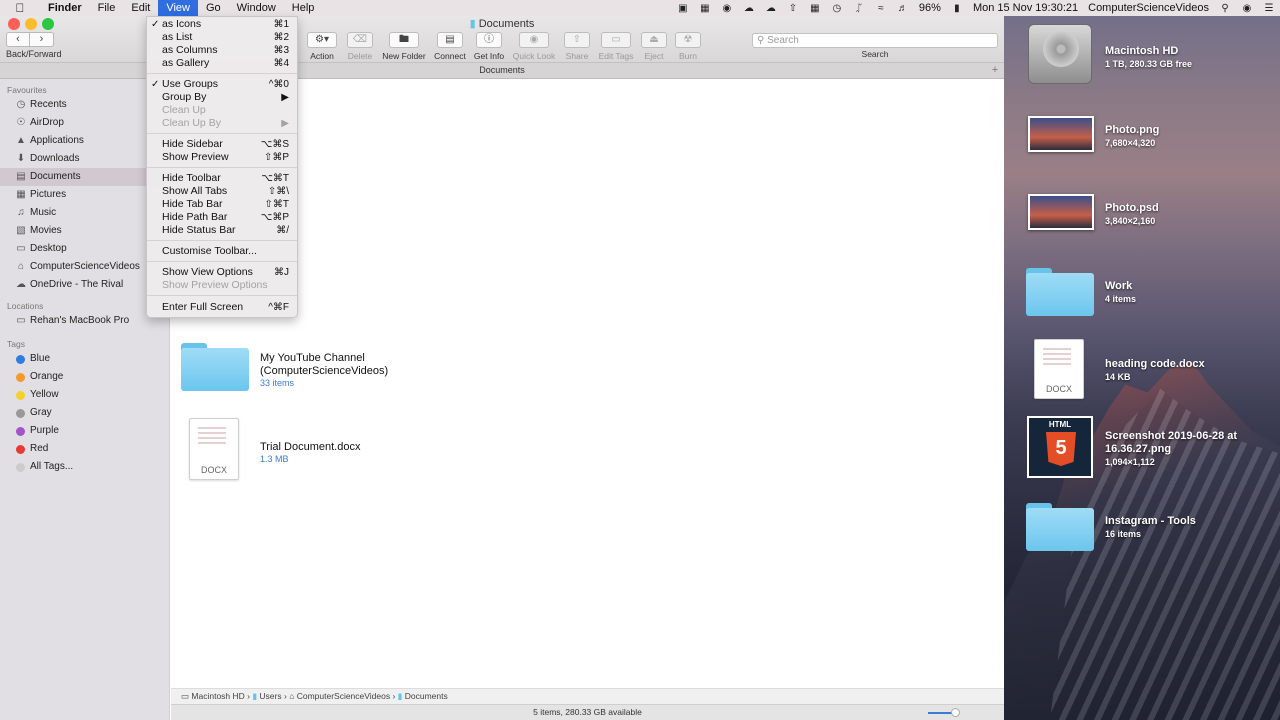 This screenshot has width=1280, height=720. Describe the element at coordinates (654, 46) in the screenshot. I see `eject-button: ⏏ Eject` at that location.